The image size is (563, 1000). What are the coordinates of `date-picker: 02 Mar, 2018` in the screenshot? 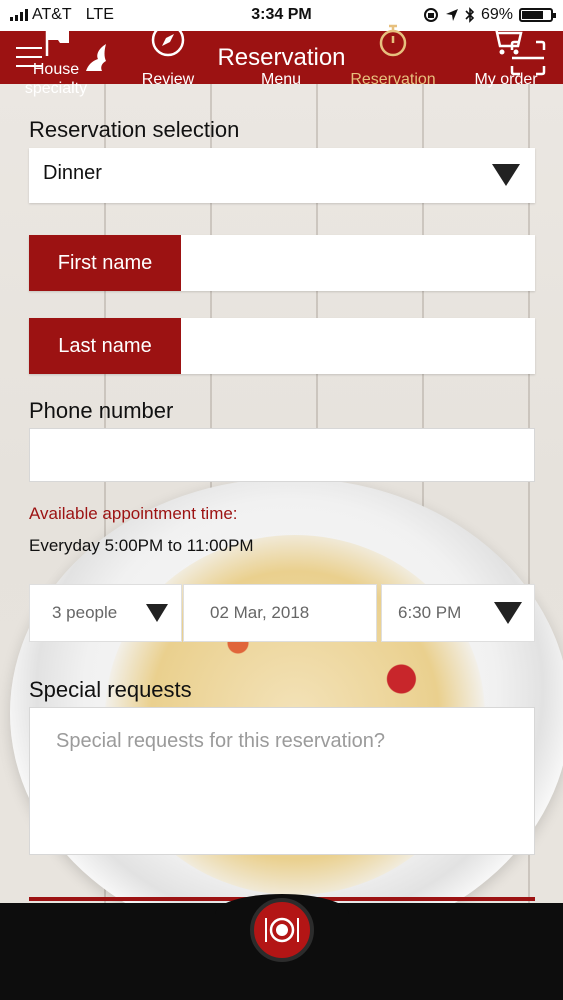 It's located at (280, 613).